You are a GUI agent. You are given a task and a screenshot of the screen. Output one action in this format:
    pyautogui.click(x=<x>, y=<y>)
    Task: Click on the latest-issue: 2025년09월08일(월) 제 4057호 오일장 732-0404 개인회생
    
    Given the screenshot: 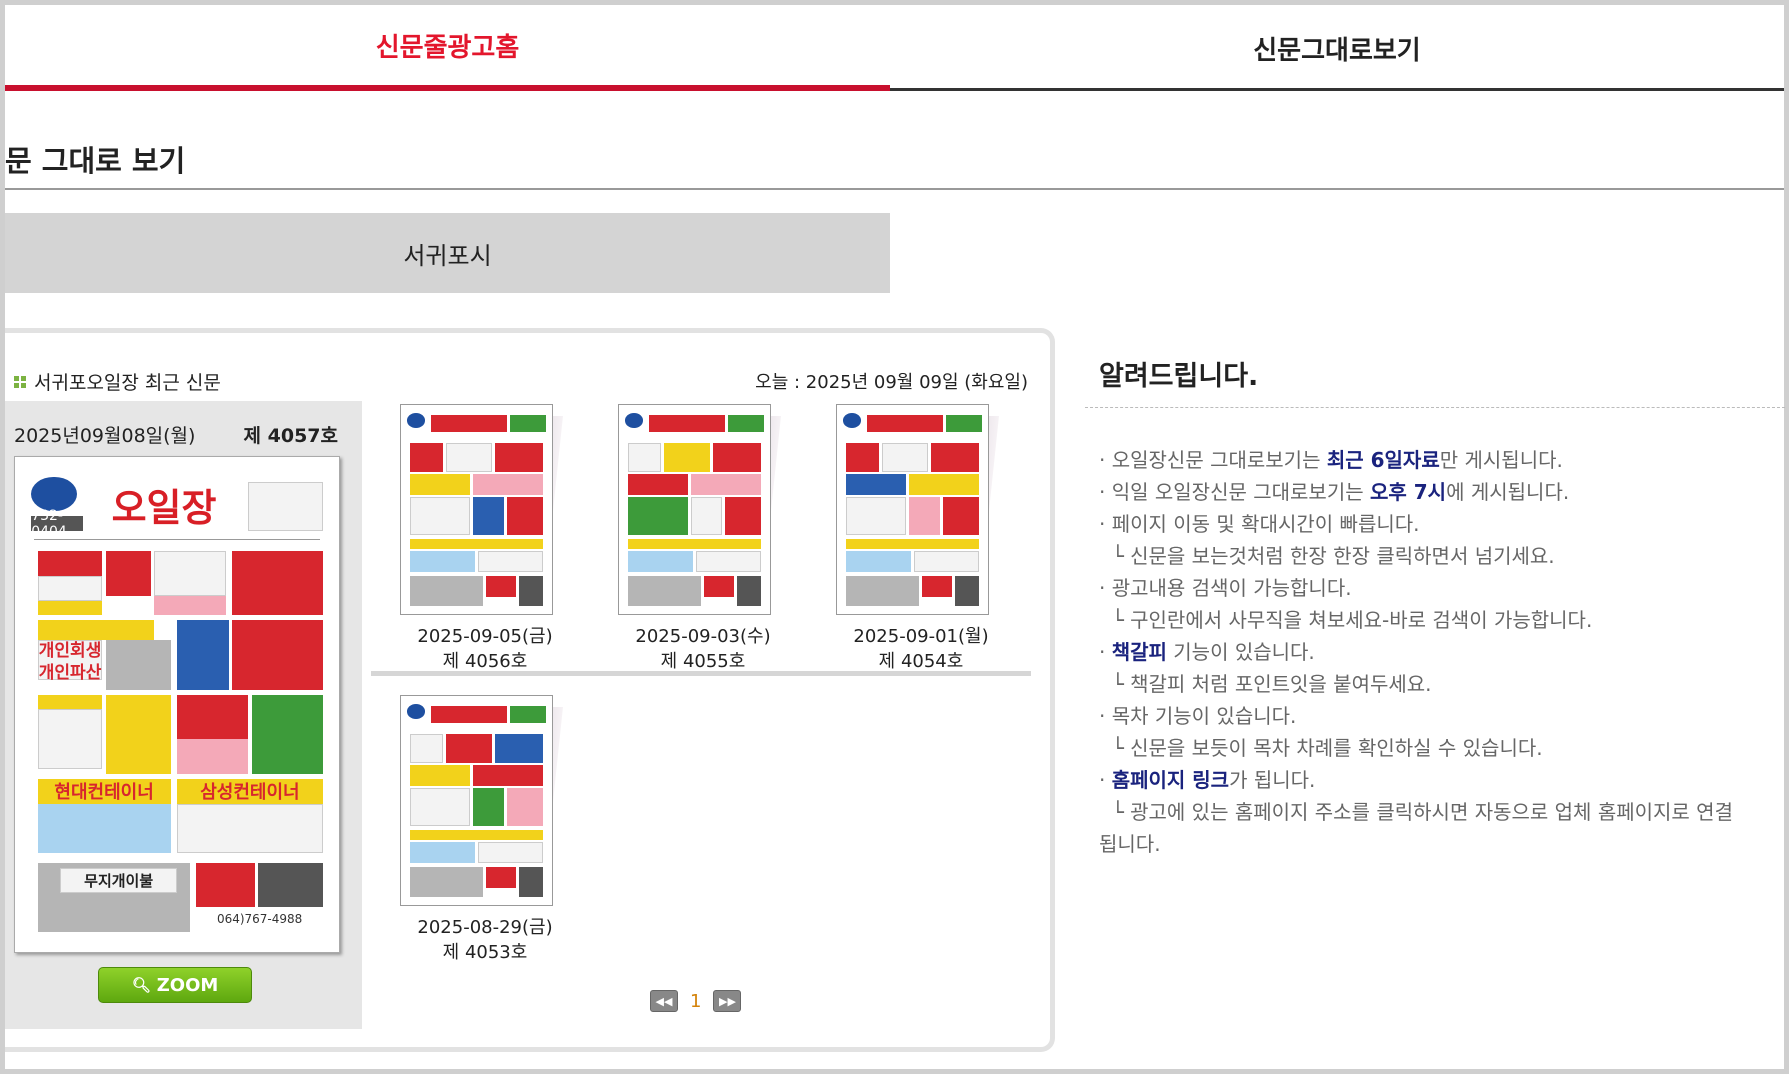 What is the action you would take?
    pyautogui.click(x=183, y=715)
    